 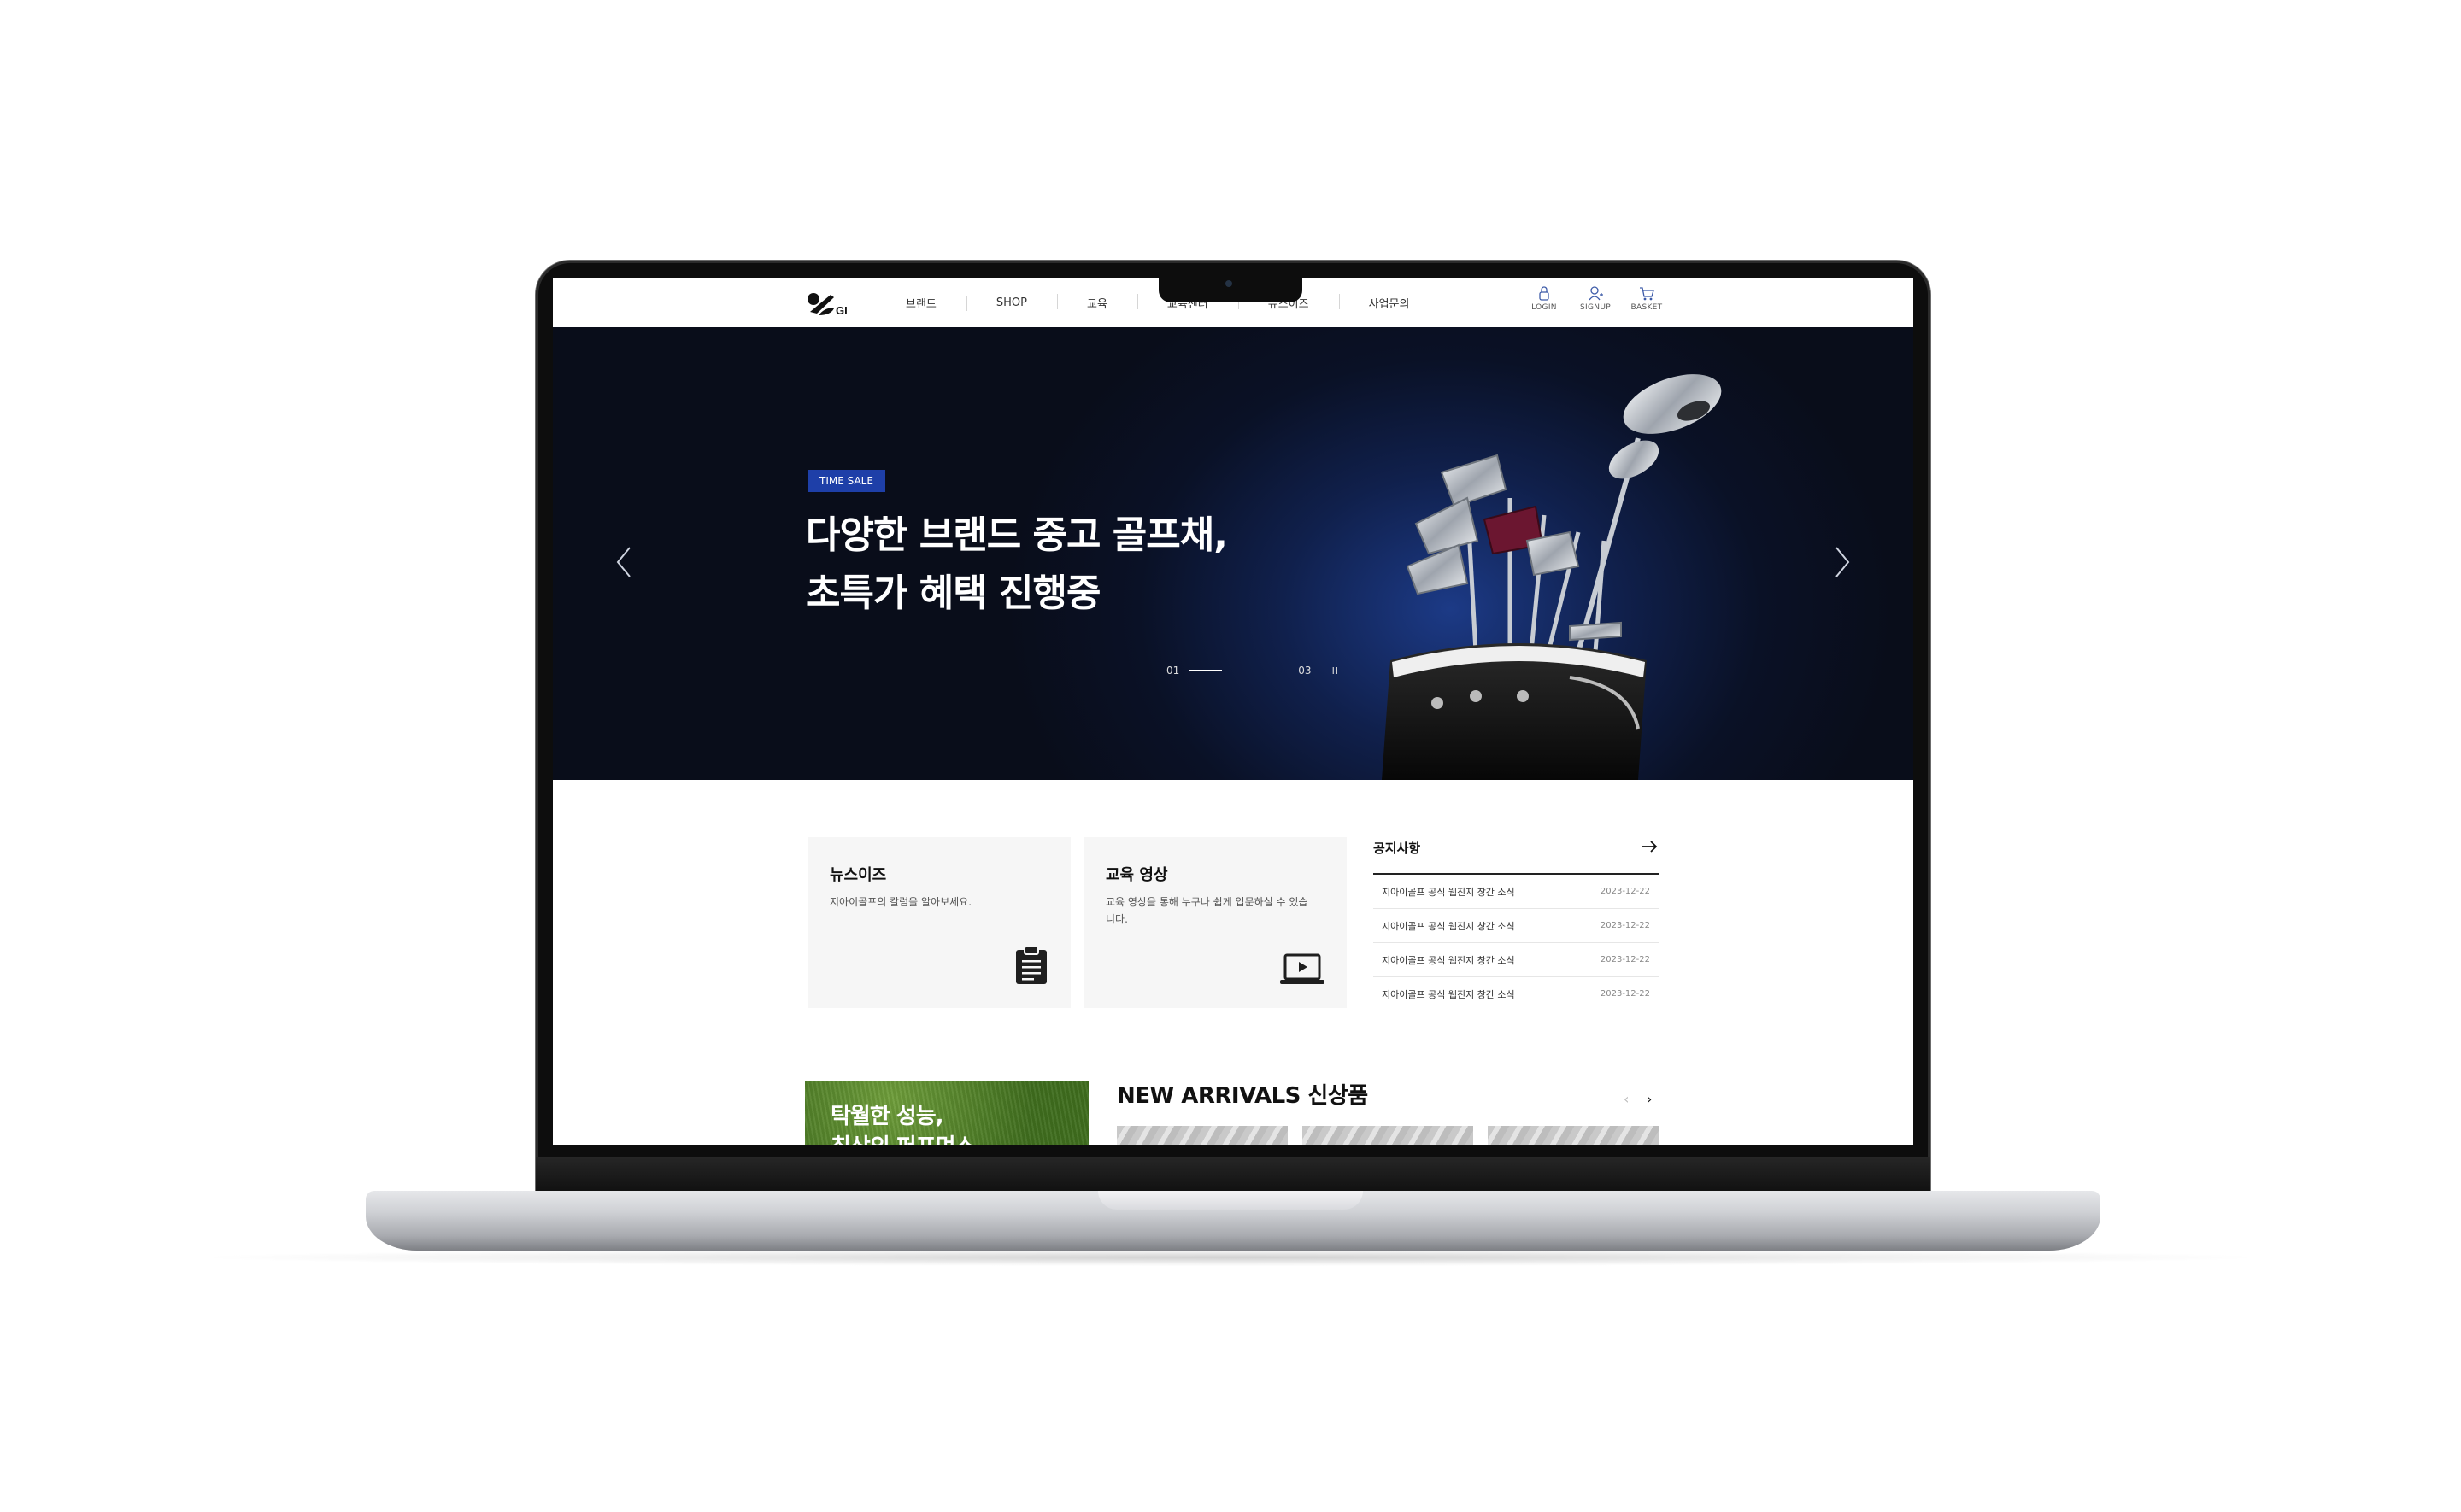 What do you see at coordinates (1650, 846) in the screenshot?
I see `arrow-right-icon` at bounding box center [1650, 846].